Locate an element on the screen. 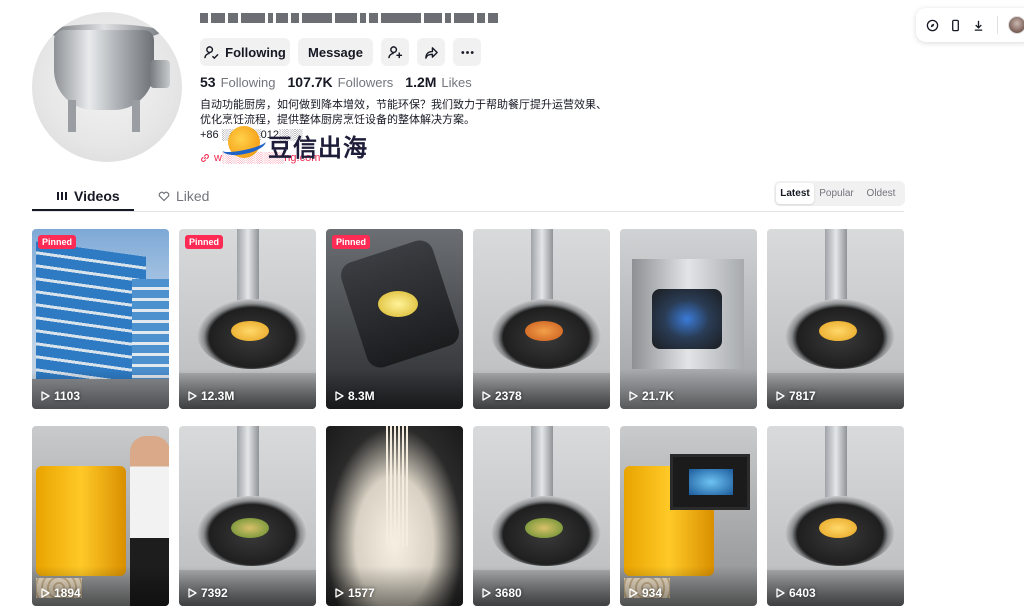 This screenshot has width=1024, height=615. video-views: 7392 is located at coordinates (207, 593).